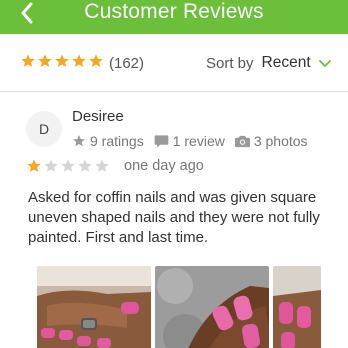 The image size is (348, 348). Describe the element at coordinates (98, 116) in the screenshot. I see `reviewer-name: Desiree` at that location.